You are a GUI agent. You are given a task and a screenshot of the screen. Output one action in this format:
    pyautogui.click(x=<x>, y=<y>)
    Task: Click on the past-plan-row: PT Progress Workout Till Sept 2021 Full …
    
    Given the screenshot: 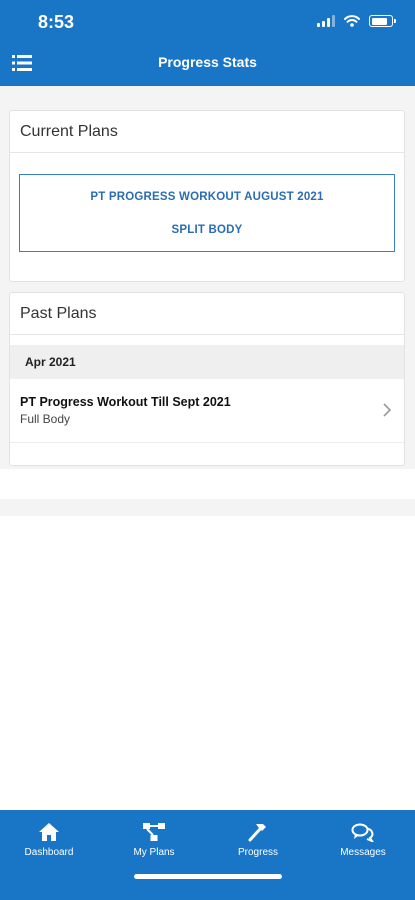 What is the action you would take?
    pyautogui.click(x=207, y=411)
    